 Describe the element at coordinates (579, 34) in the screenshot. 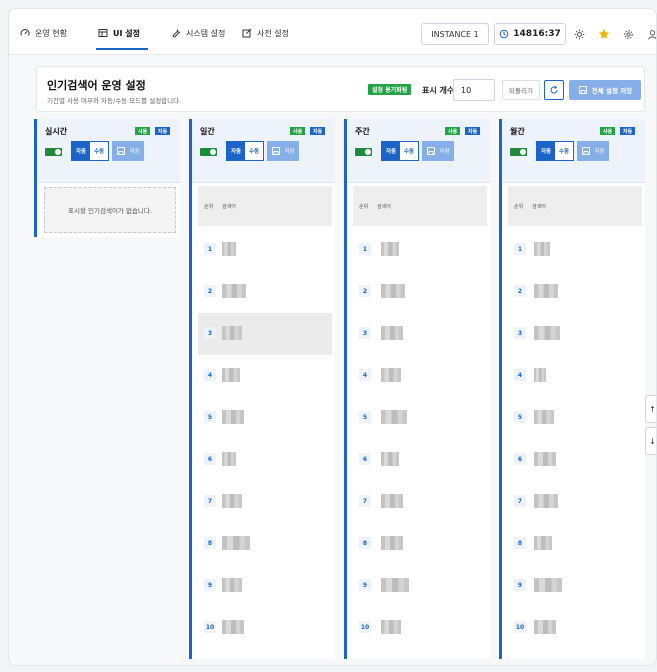

I see `sun-icon` at that location.